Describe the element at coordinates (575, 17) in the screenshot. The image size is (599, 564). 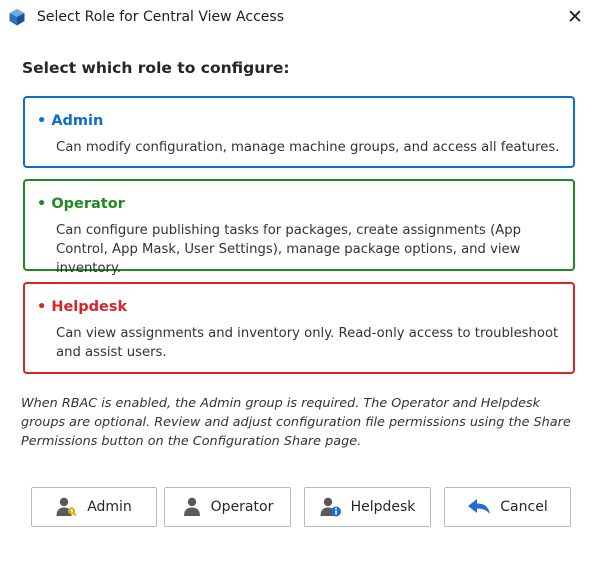
I see `close-button: ✕` at that location.